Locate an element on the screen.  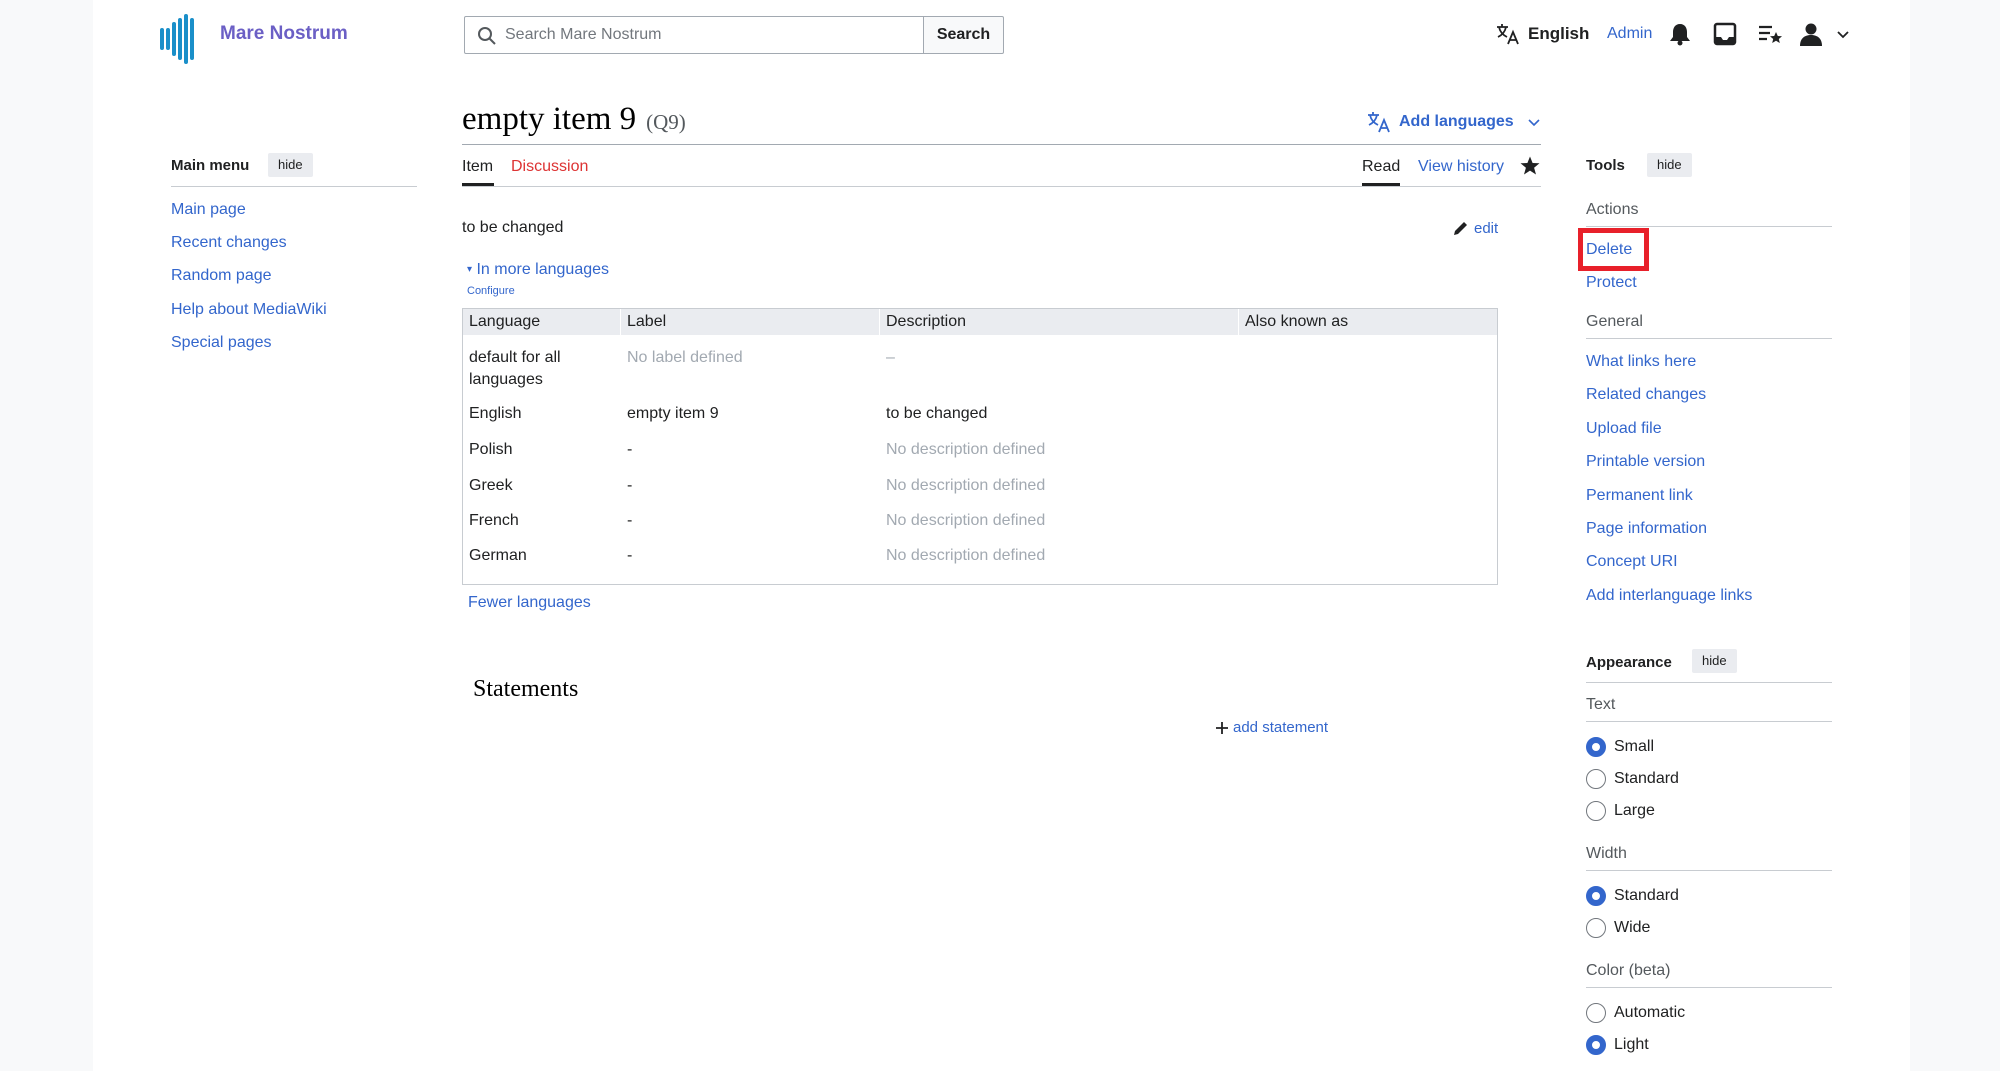
radio-light is located at coordinates (1596, 1045).